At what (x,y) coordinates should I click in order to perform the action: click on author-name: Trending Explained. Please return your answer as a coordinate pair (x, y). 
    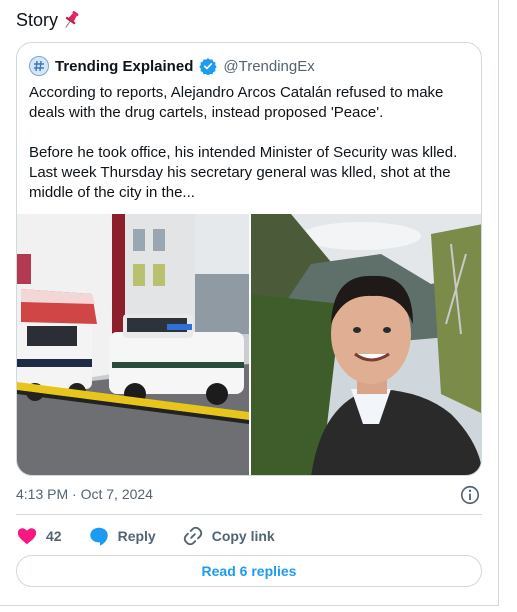
    Looking at the image, I should click on (124, 66).